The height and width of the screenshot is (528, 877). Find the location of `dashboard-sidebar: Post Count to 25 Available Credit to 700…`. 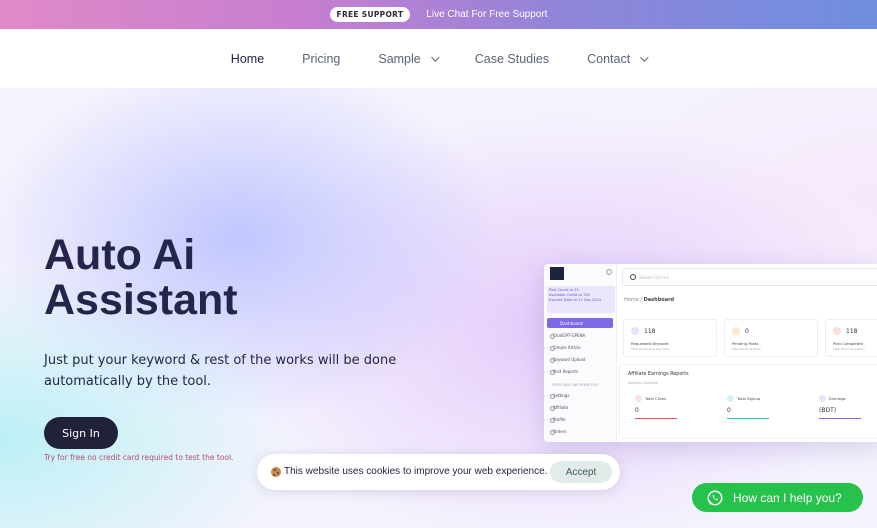

dashboard-sidebar: Post Count to 25 Available Credit to 700… is located at coordinates (580, 353).